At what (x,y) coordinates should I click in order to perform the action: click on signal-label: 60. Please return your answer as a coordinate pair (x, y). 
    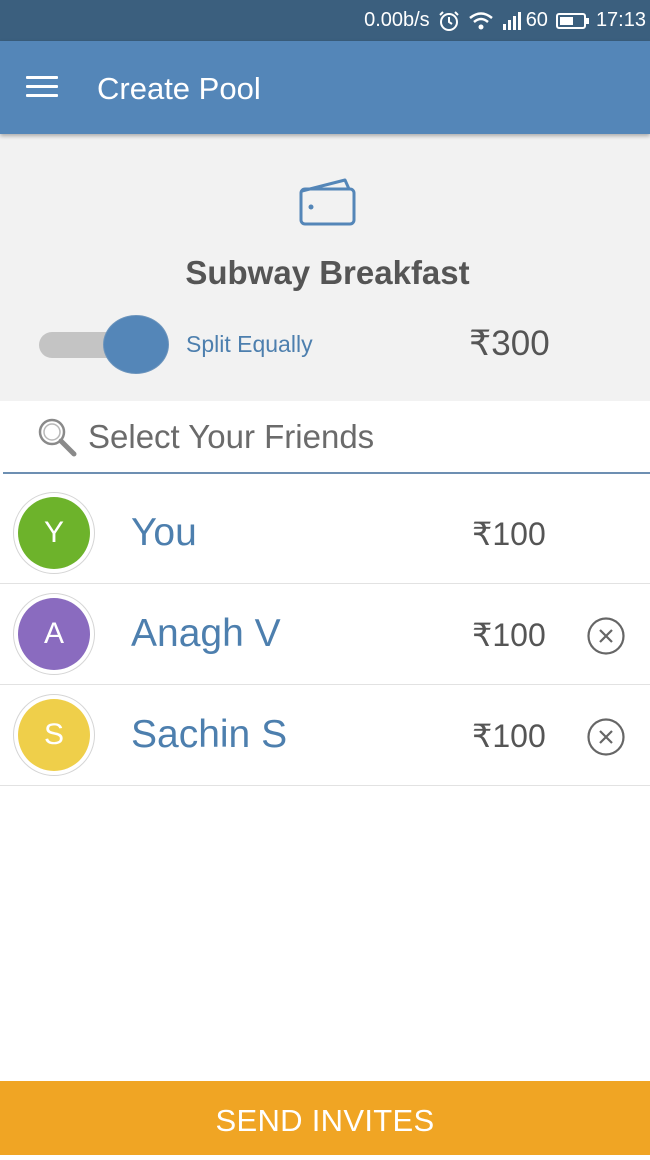
    Looking at the image, I should click on (536, 20).